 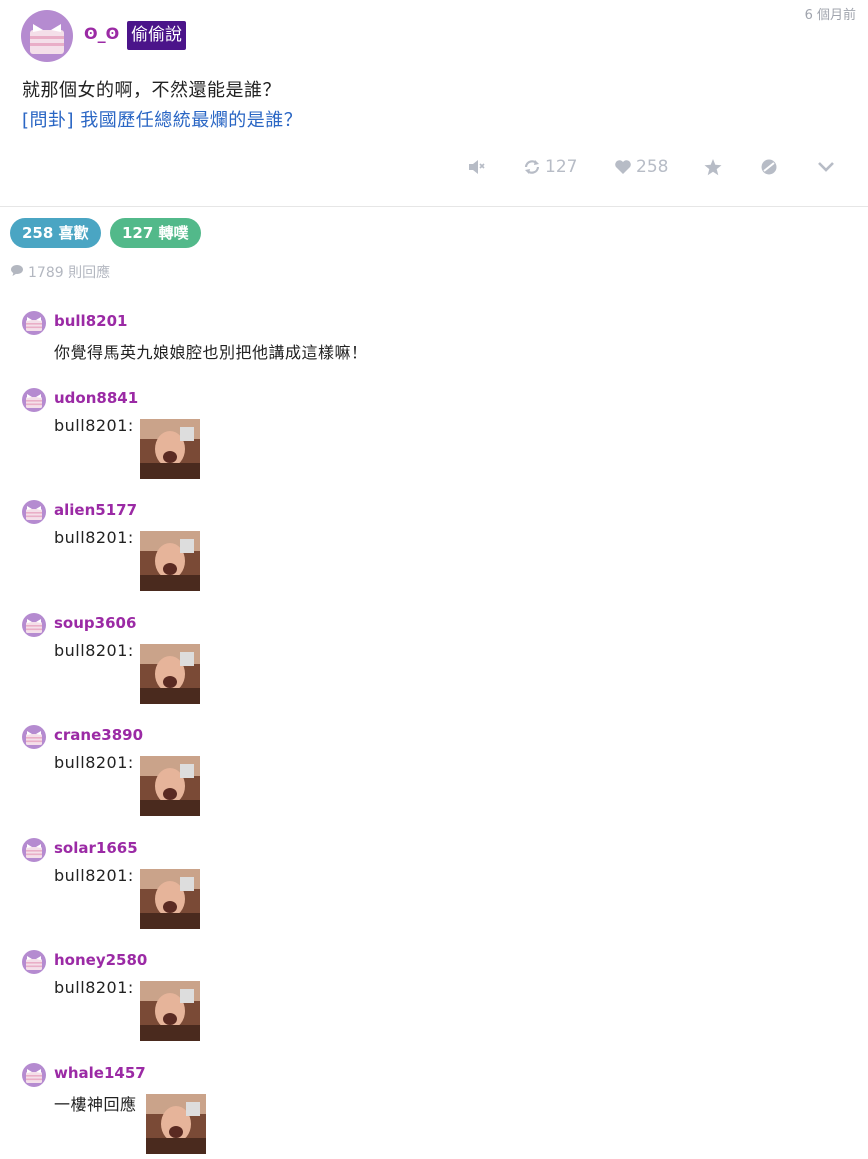 What do you see at coordinates (532, 167) in the screenshot?
I see `replurk-icon` at bounding box center [532, 167].